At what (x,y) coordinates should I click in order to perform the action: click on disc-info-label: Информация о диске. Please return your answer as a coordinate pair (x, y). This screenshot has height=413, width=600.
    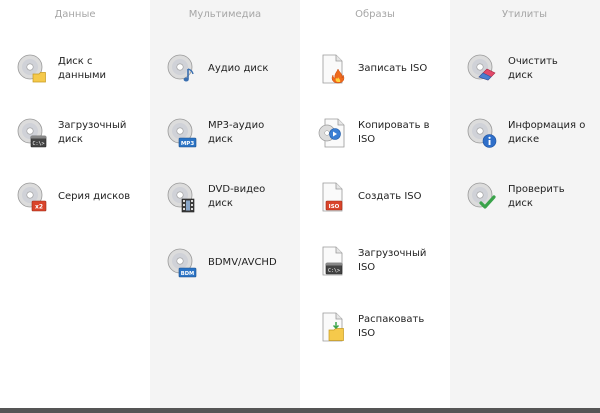
    Looking at the image, I should click on (547, 132).